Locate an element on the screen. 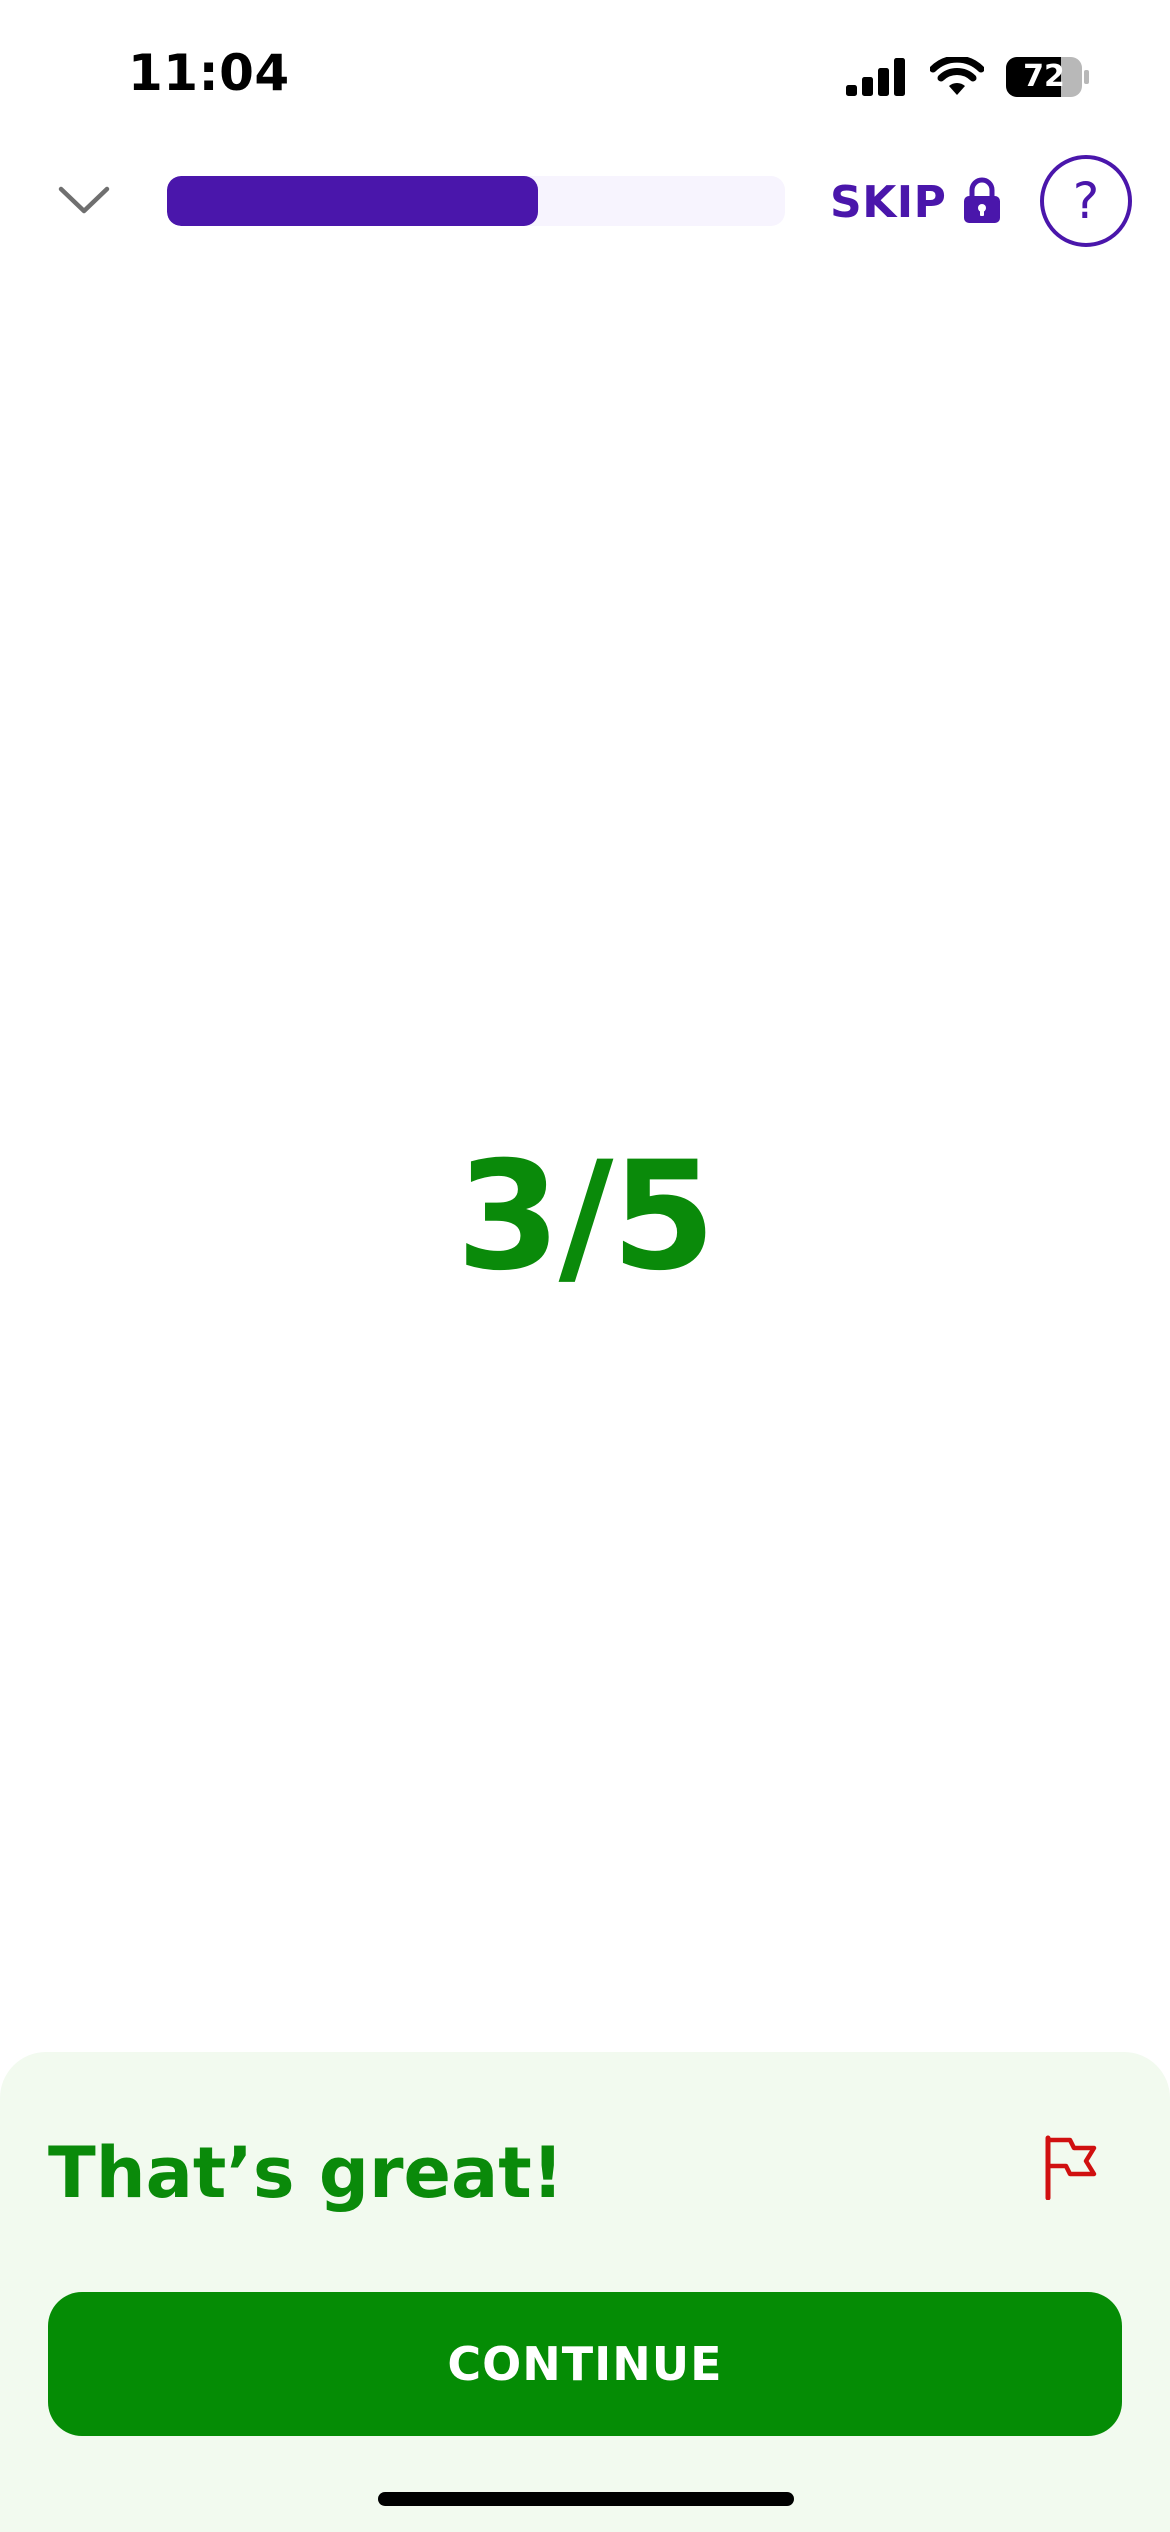  feedback-title: That’s great! is located at coordinates (306, 2173).